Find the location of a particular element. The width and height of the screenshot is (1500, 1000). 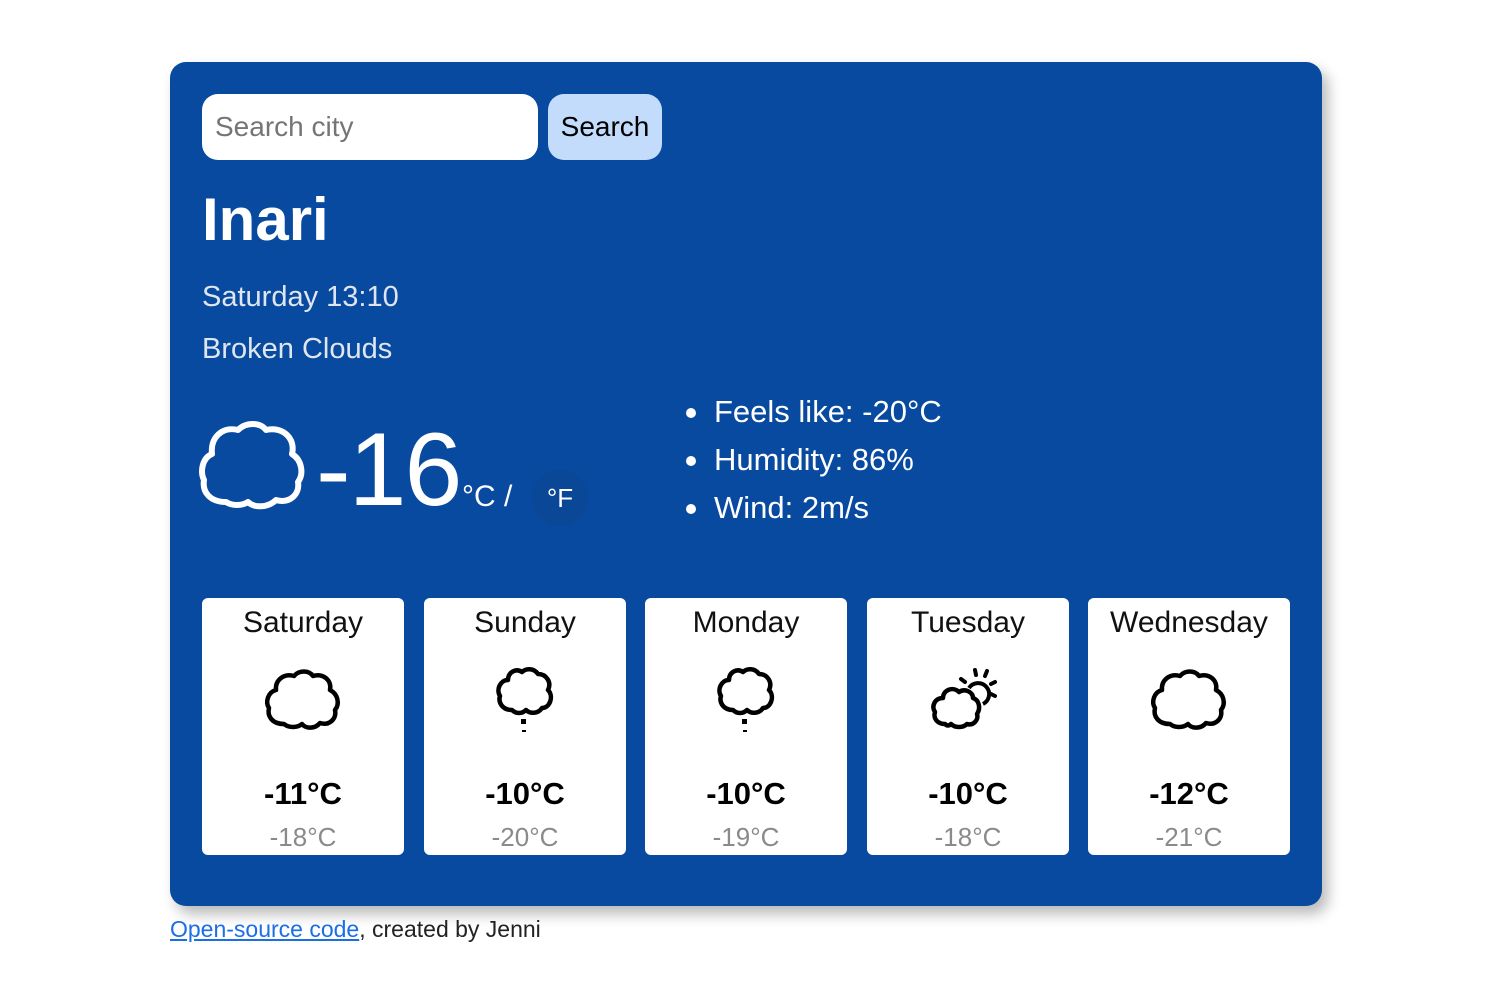

footer: Open-source code, created by Jenni is located at coordinates (355, 930).